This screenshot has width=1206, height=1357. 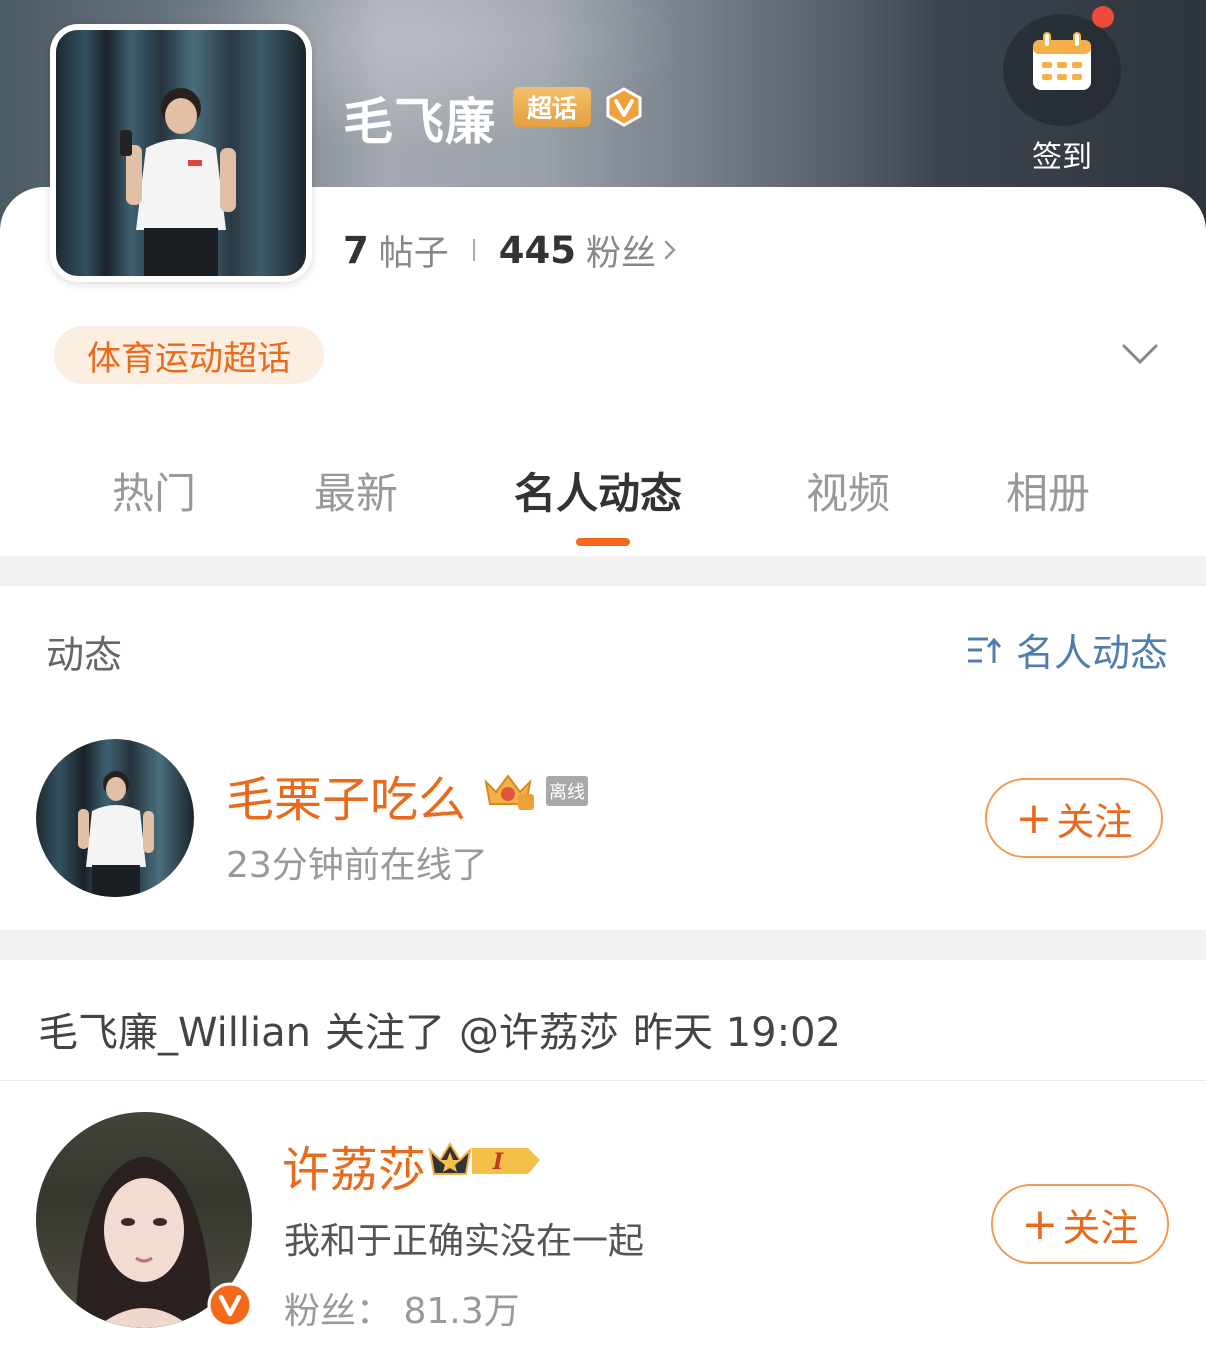 I want to click on checkin-label: 签到, so click(x=1062, y=154).